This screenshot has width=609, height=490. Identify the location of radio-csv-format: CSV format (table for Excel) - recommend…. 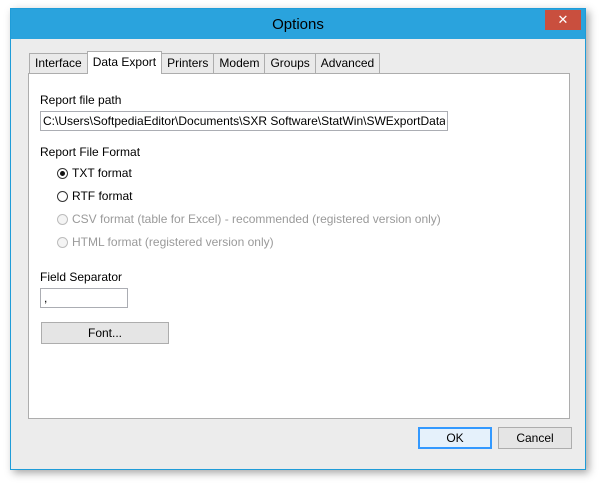
(249, 219).